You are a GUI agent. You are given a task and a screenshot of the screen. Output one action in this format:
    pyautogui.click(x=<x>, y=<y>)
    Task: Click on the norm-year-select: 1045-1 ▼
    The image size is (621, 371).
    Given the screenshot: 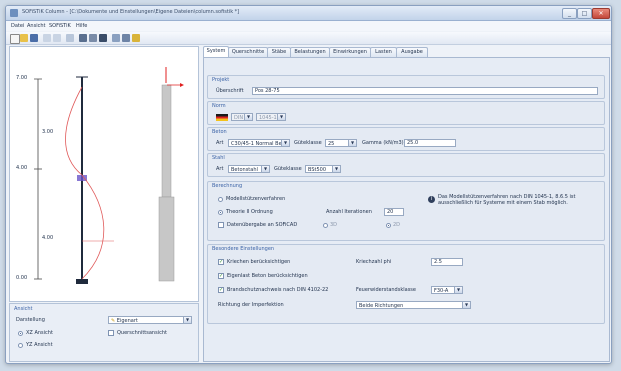 What is the action you would take?
    pyautogui.click(x=271, y=117)
    